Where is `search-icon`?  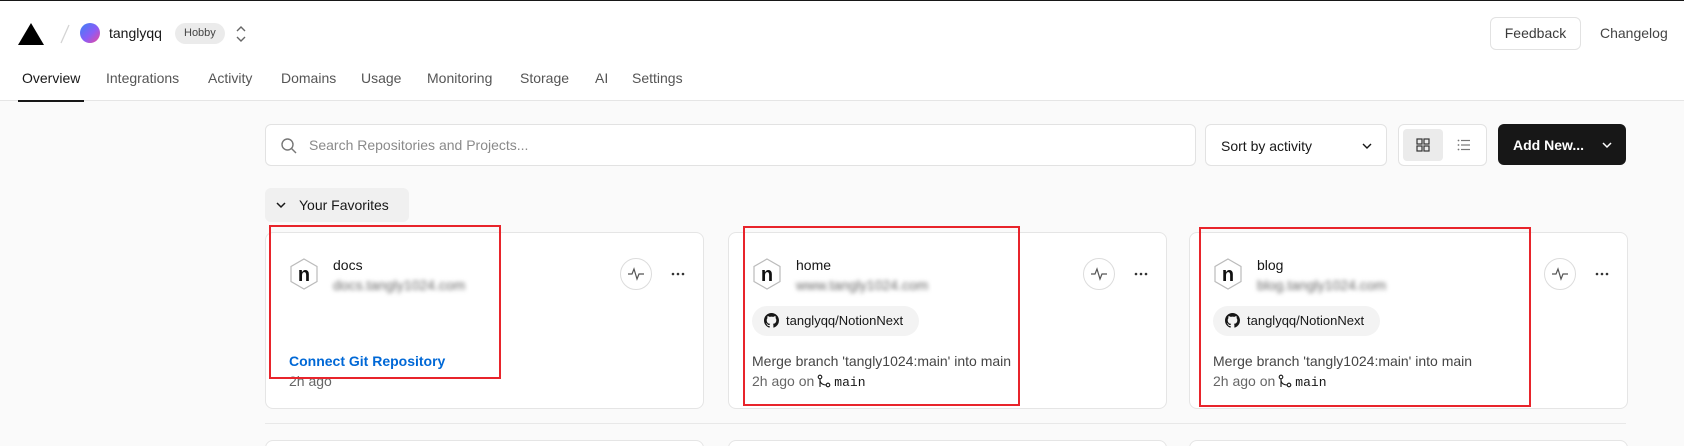 search-icon is located at coordinates (289, 146).